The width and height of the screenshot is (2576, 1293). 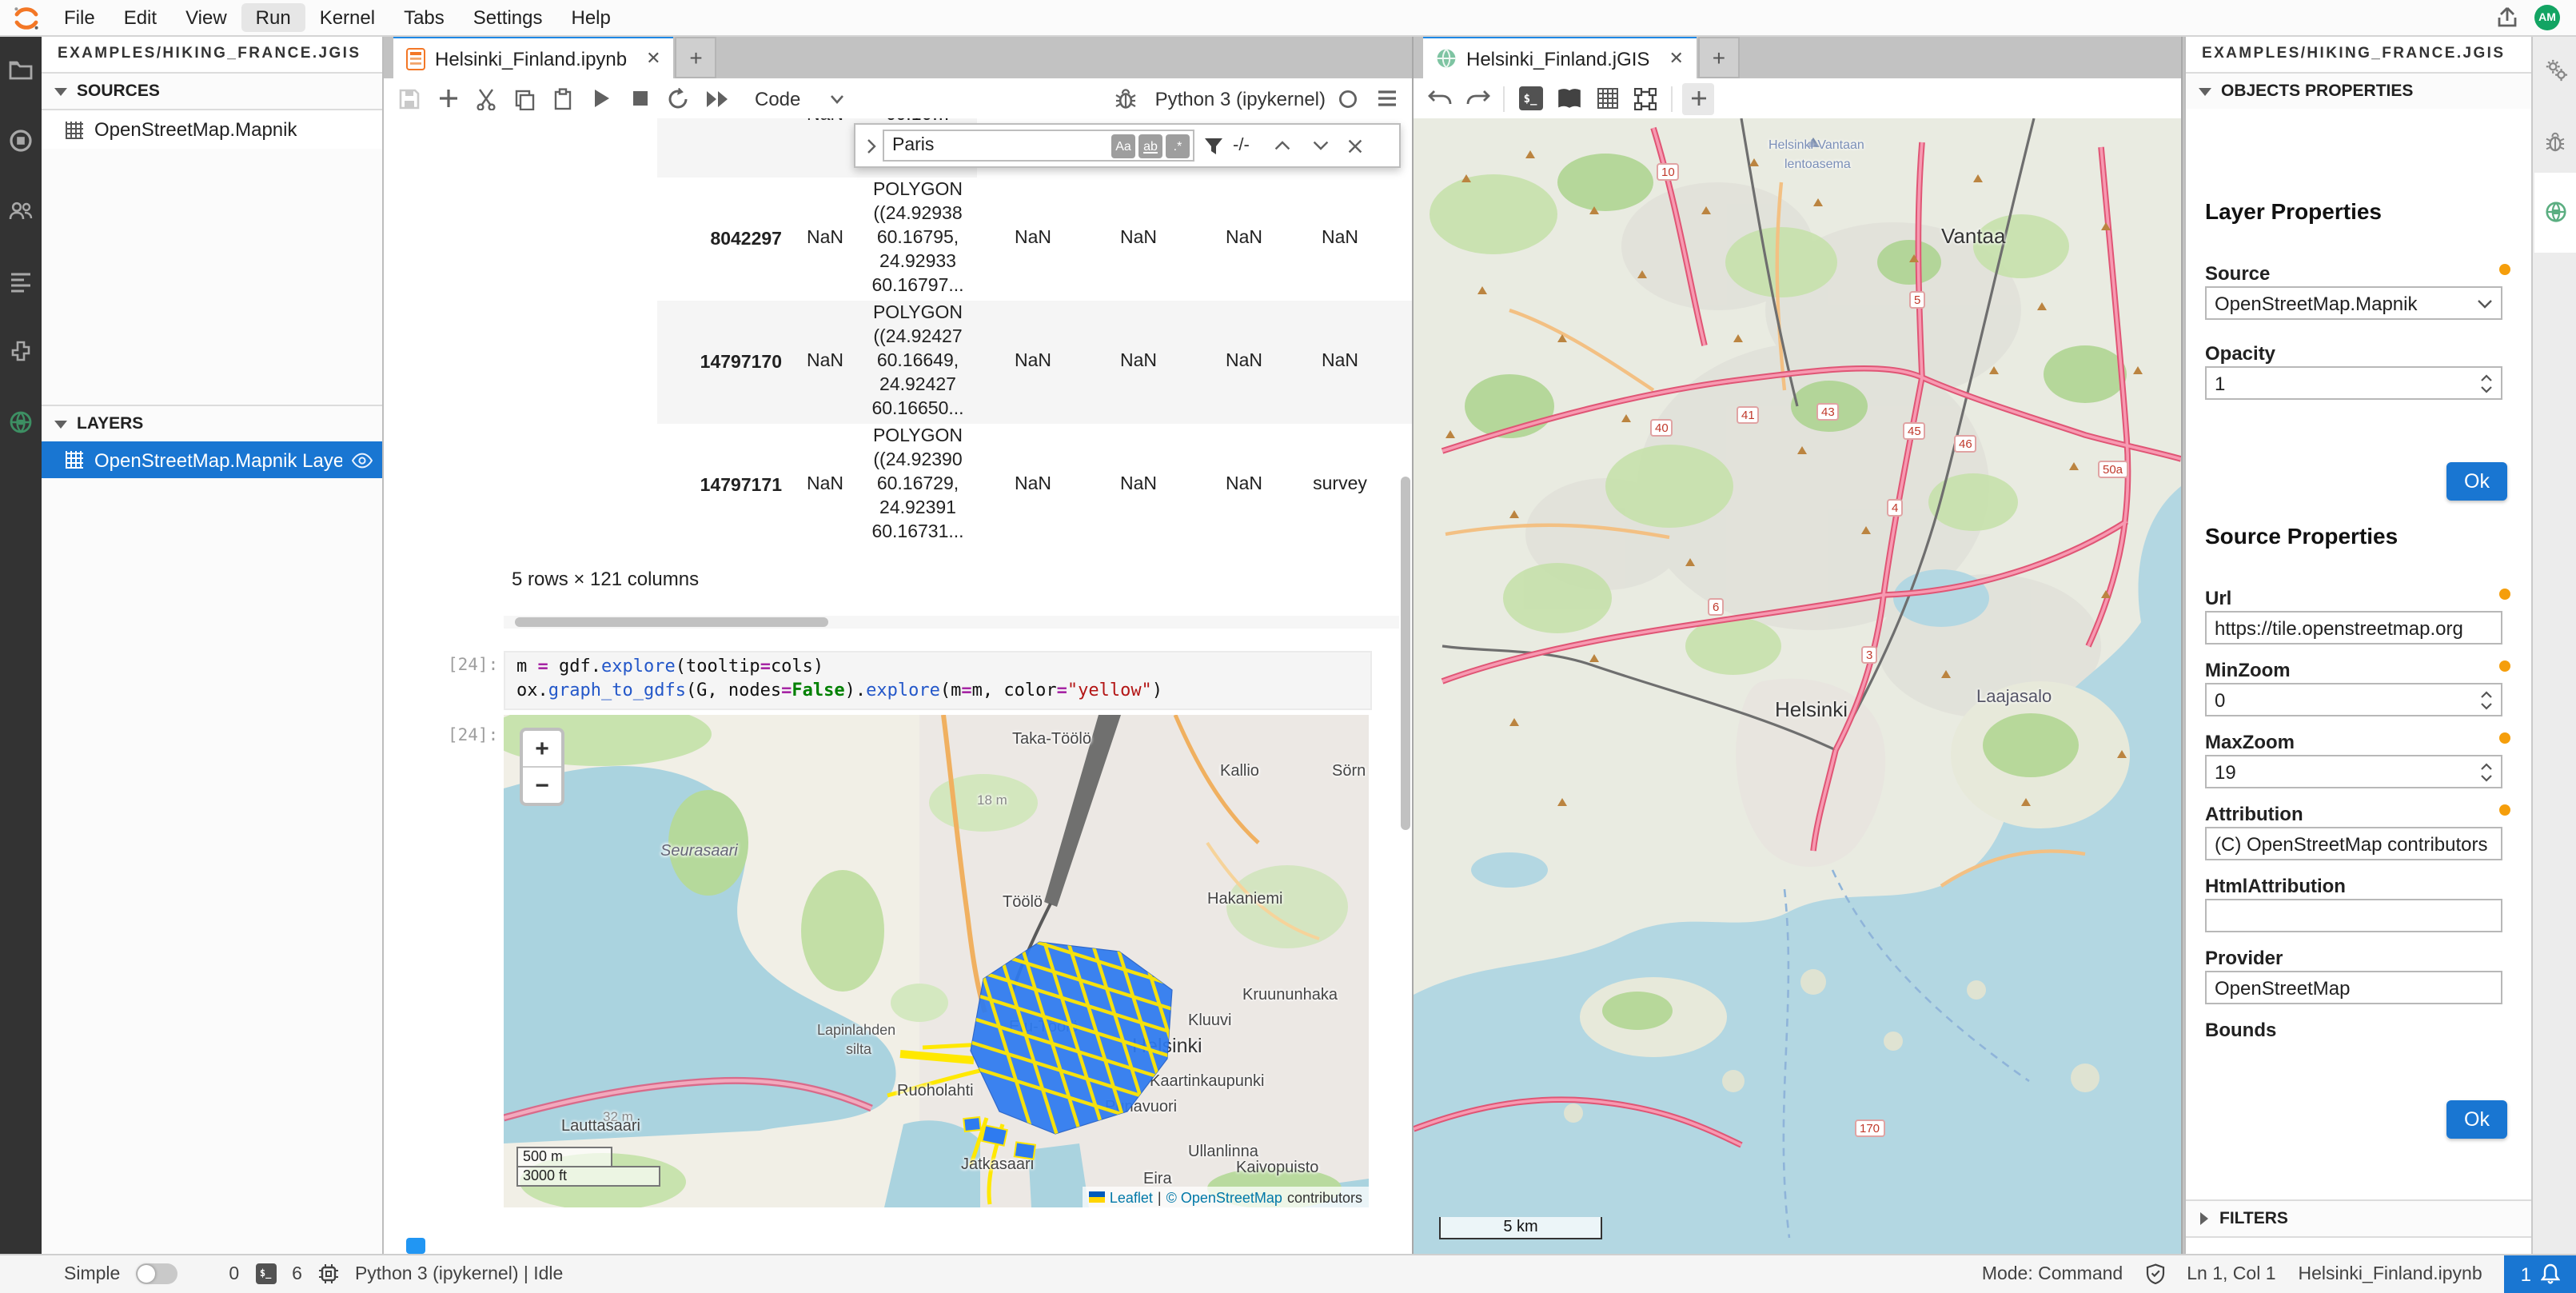 I want to click on gis-scale-line: 5 km, so click(x=1520, y=1227).